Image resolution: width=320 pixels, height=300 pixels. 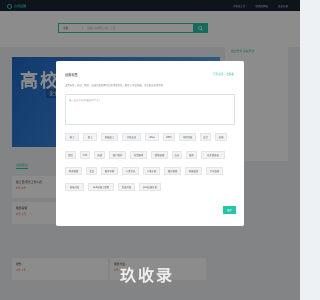 What do you see at coordinates (109, 137) in the screenshot?
I see `tag-option: 机械加工` at bounding box center [109, 137].